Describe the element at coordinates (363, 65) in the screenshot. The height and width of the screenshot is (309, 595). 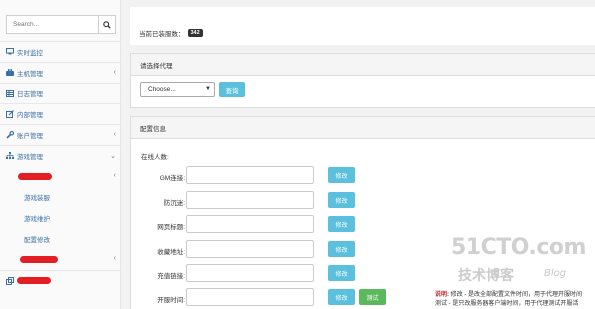
I see `proxy-panel-title: 请选择代理` at that location.